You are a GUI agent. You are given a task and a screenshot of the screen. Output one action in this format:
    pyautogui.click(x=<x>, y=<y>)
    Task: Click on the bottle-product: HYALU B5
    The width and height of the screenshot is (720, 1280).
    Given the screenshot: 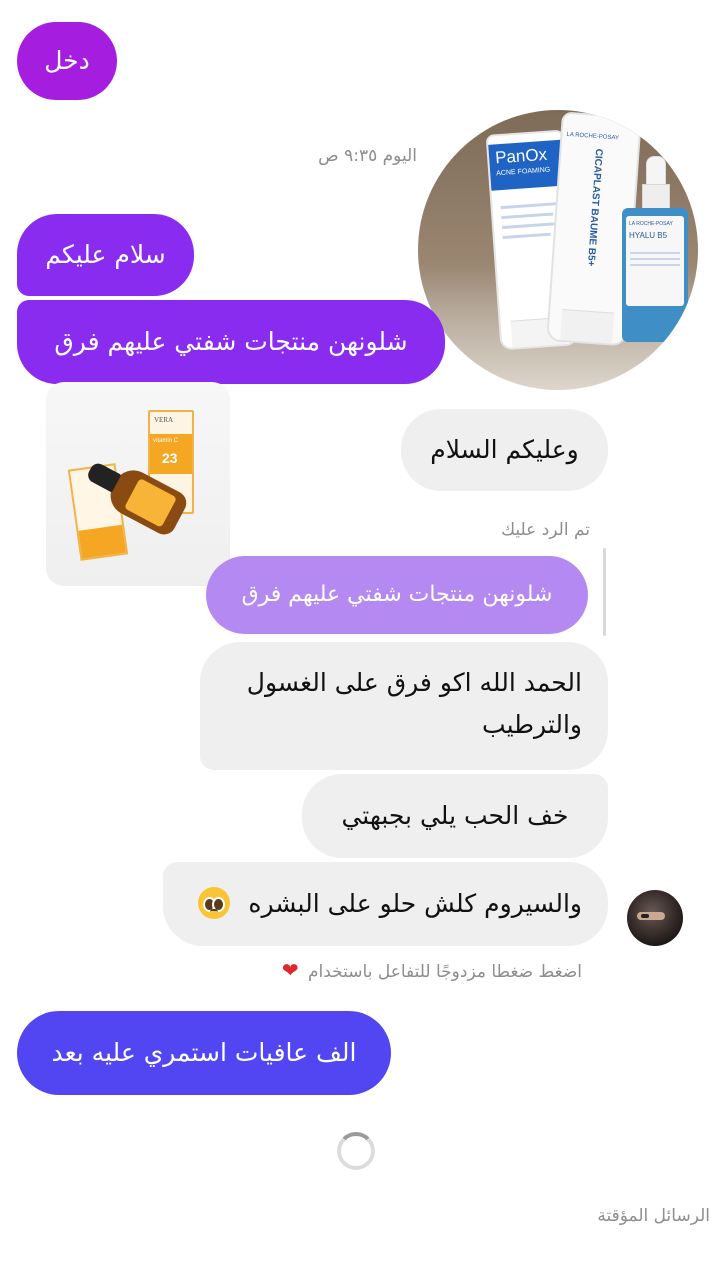 What is the action you would take?
    pyautogui.click(x=648, y=235)
    